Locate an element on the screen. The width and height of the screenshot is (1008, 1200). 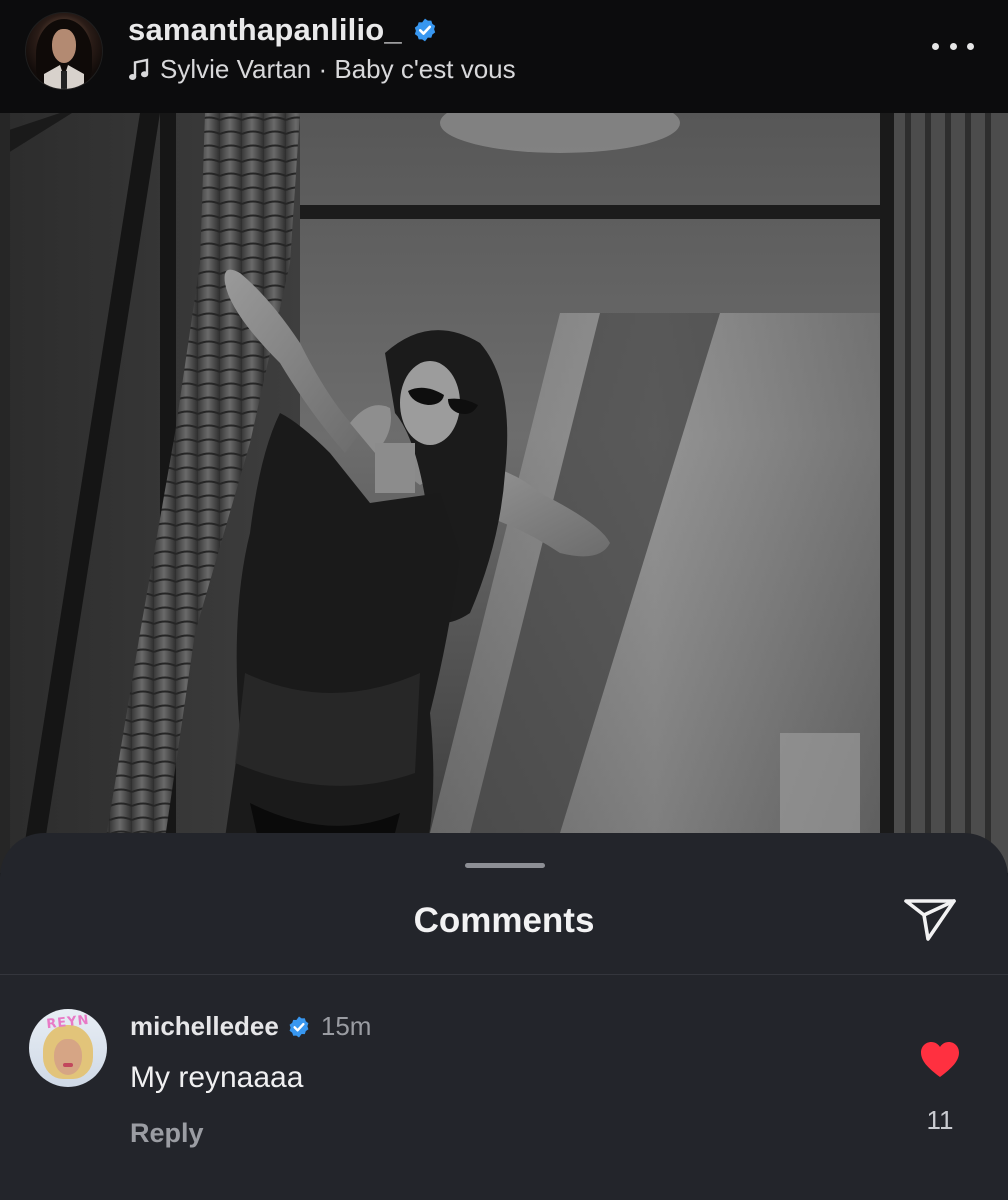
music-attribution: Sylvie Vartan · Baby c'est vous is located at coordinates (322, 69).